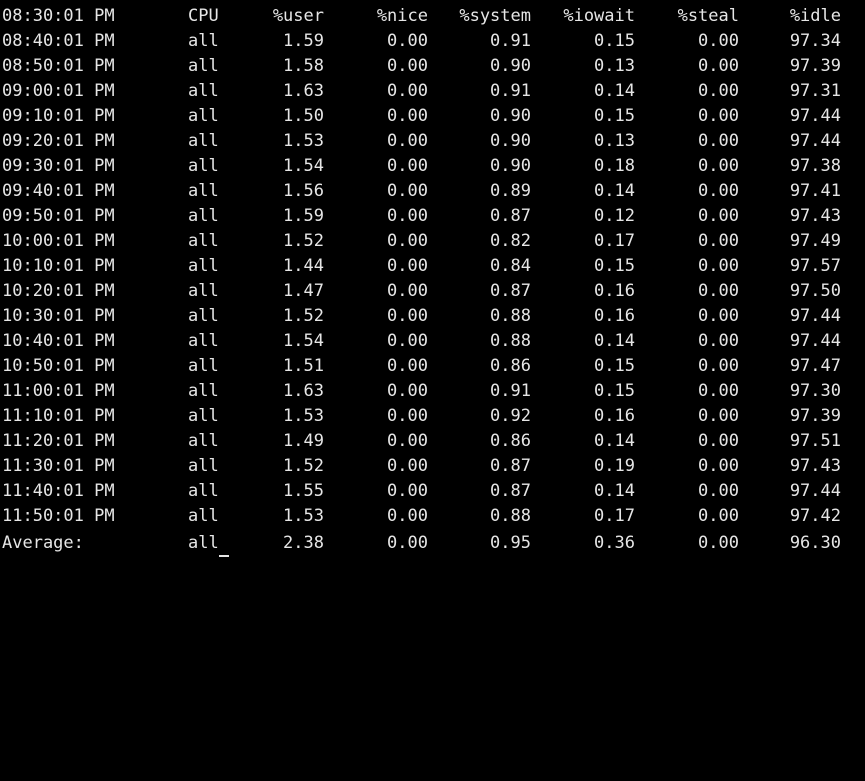 The width and height of the screenshot is (865, 781). Describe the element at coordinates (58, 366) in the screenshot. I see `row-time: 10:50:01 PM` at that location.